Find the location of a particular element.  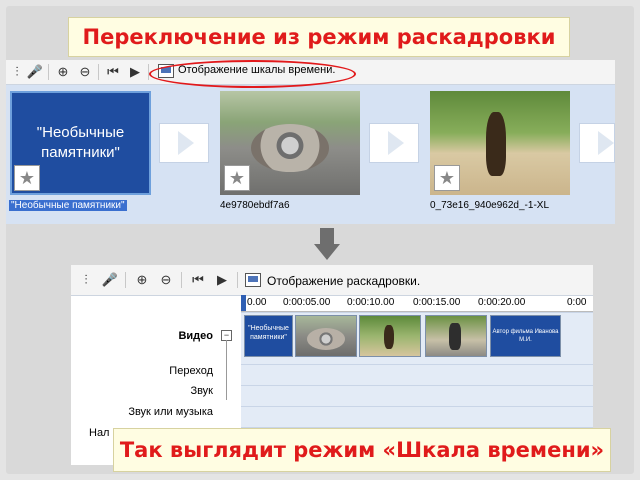

ruler-tick: 0:00:15.00 is located at coordinates (437, 302).